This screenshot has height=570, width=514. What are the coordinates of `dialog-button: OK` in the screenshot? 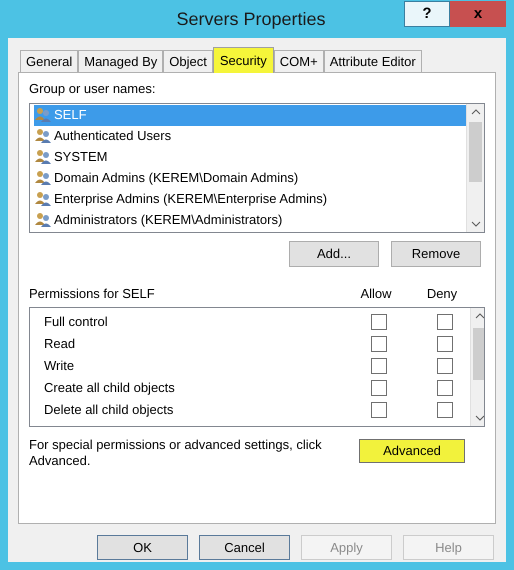 It's located at (142, 547).